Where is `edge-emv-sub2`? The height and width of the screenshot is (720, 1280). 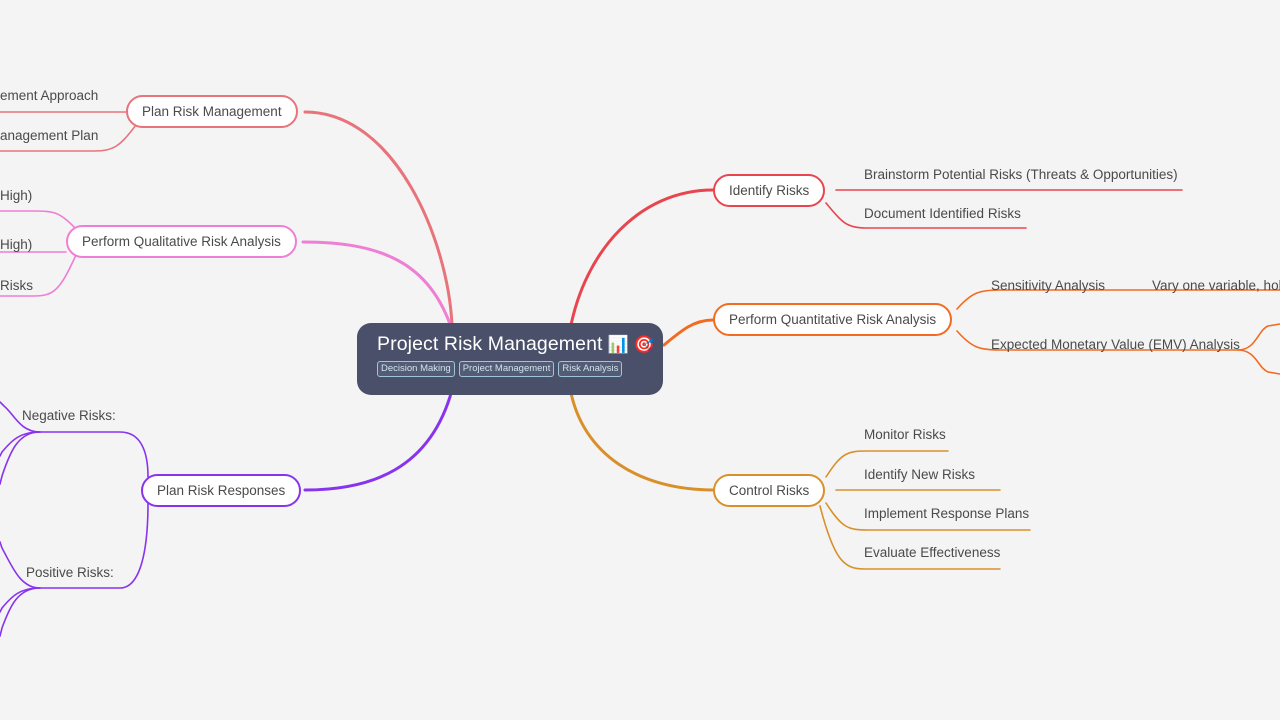 edge-emv-sub2 is located at coordinates (1258, 362).